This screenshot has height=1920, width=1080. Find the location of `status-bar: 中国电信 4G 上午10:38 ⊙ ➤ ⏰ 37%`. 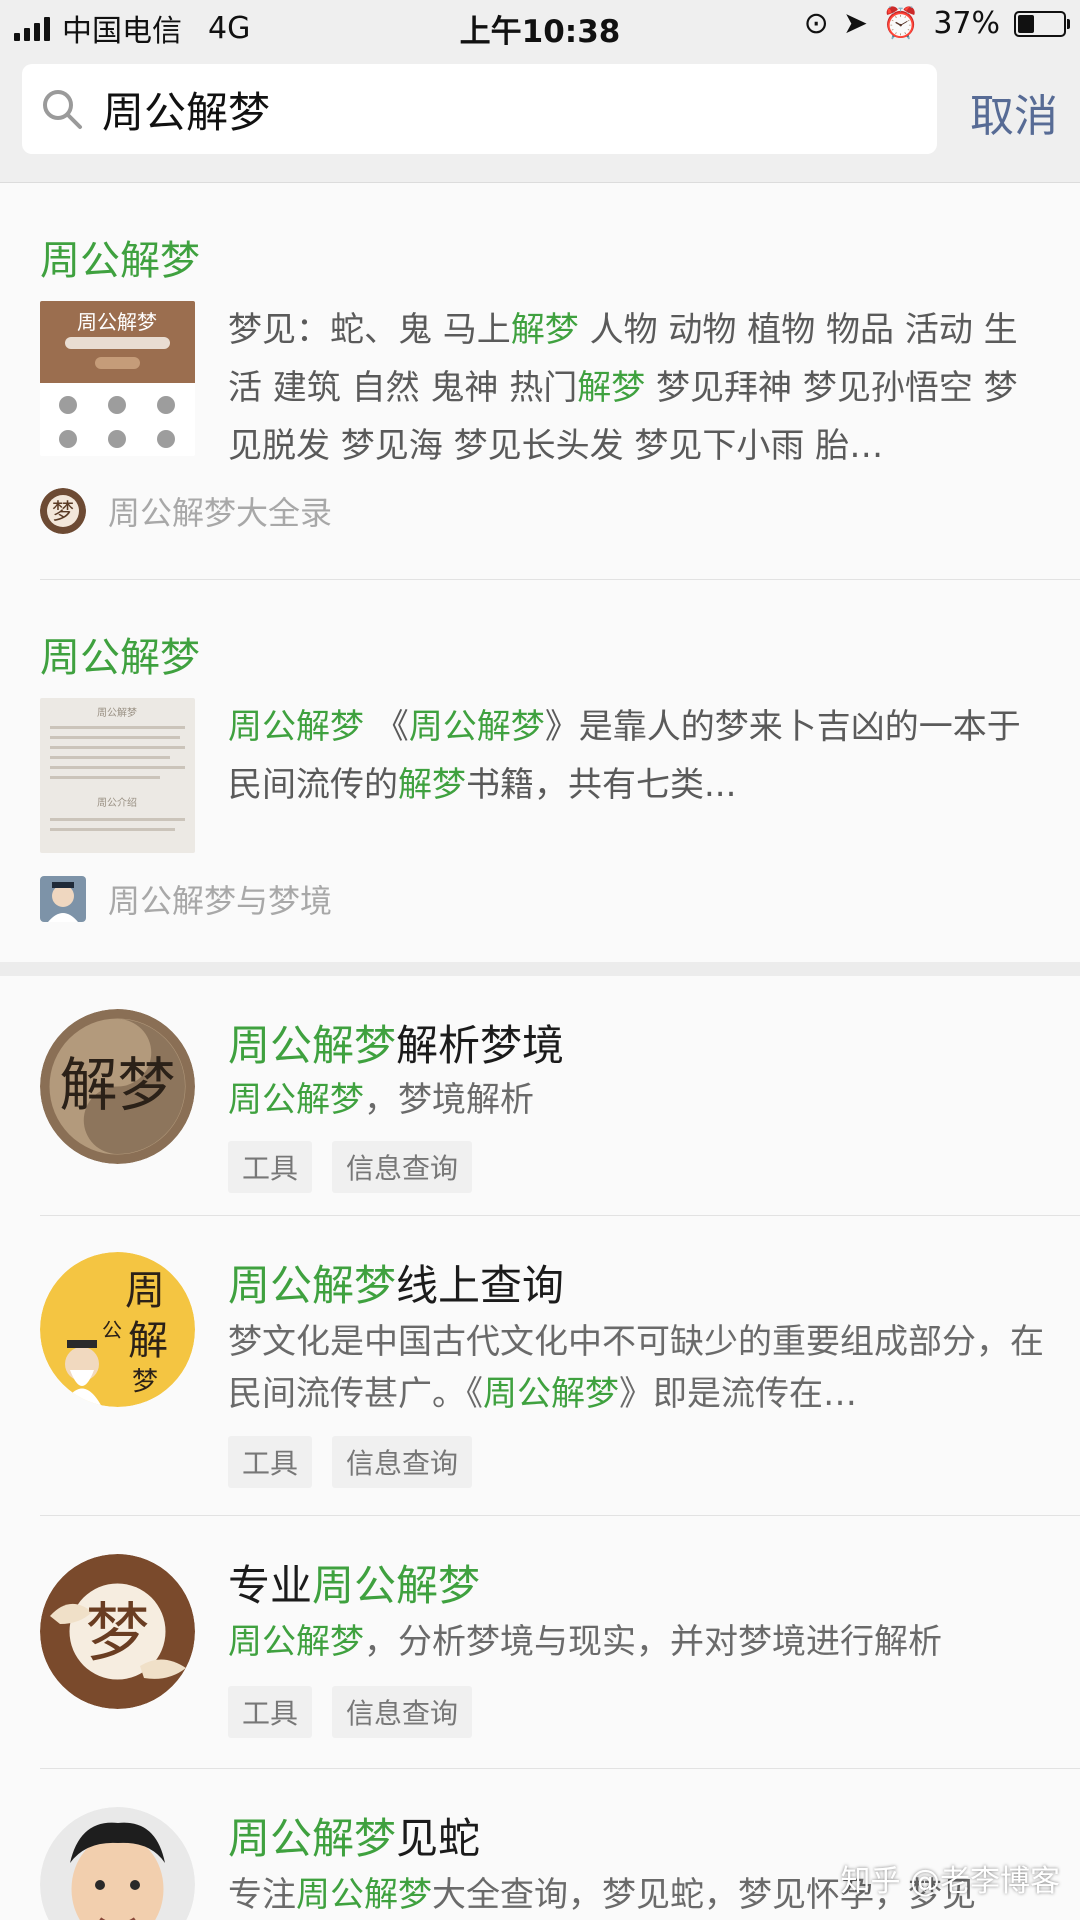

status-bar: 中国电信 4G 上午10:38 ⊙ ➤ ⏰ 37% is located at coordinates (540, 26).